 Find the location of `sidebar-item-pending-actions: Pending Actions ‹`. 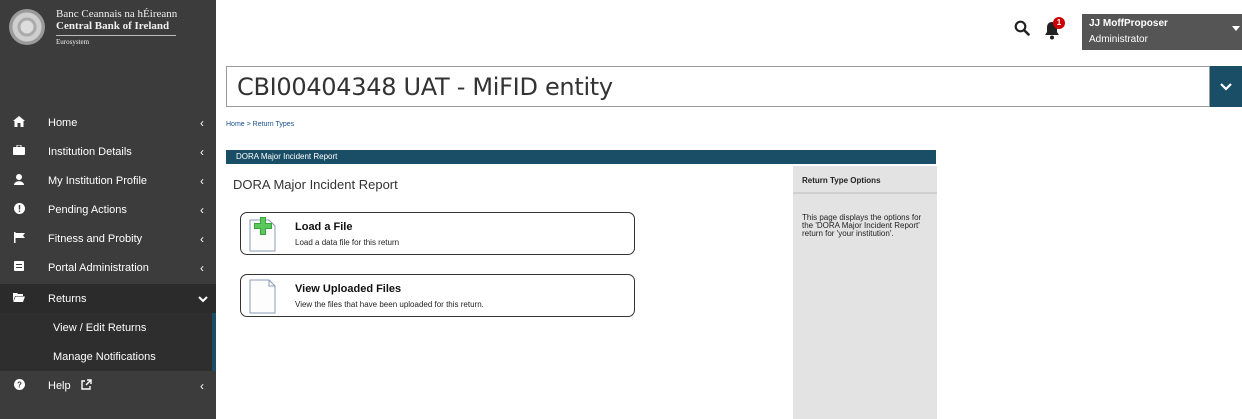

sidebar-item-pending-actions: Pending Actions ‹ is located at coordinates (108, 209).